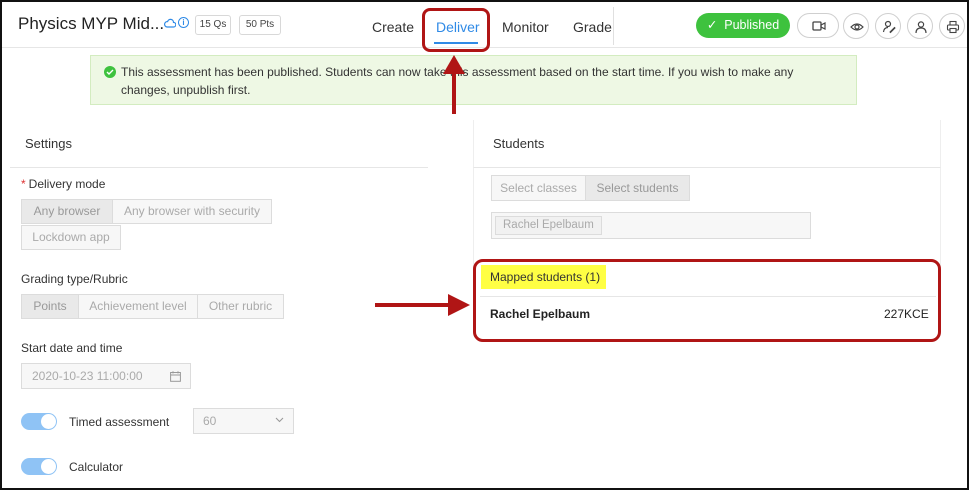 The image size is (969, 490). What do you see at coordinates (422, 305) in the screenshot?
I see `right-arrow` at bounding box center [422, 305].